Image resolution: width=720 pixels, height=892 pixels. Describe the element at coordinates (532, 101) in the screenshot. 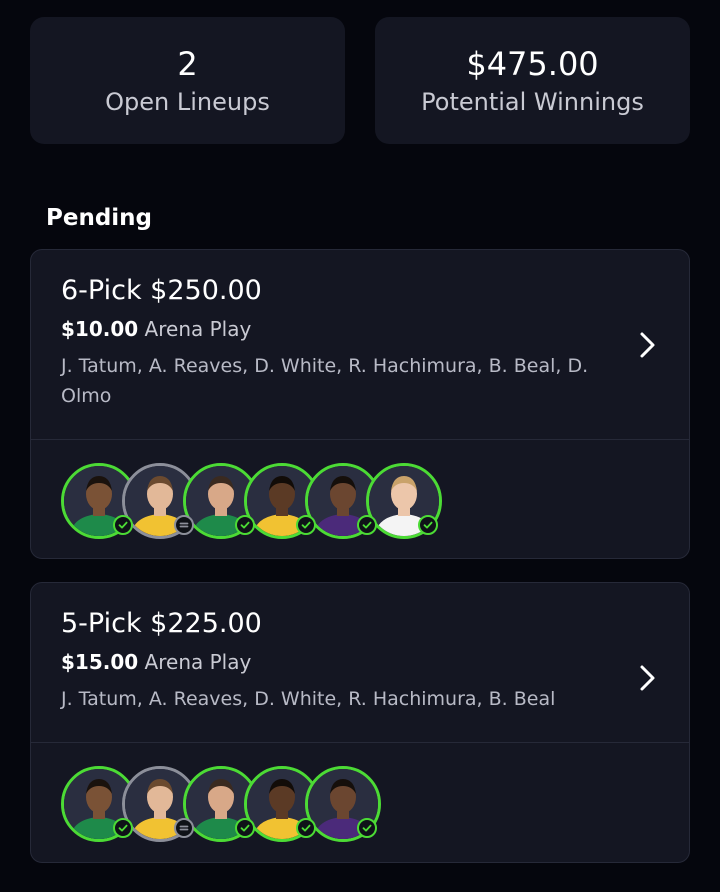

I see `potential-winnings-label: Potential Winnings` at that location.